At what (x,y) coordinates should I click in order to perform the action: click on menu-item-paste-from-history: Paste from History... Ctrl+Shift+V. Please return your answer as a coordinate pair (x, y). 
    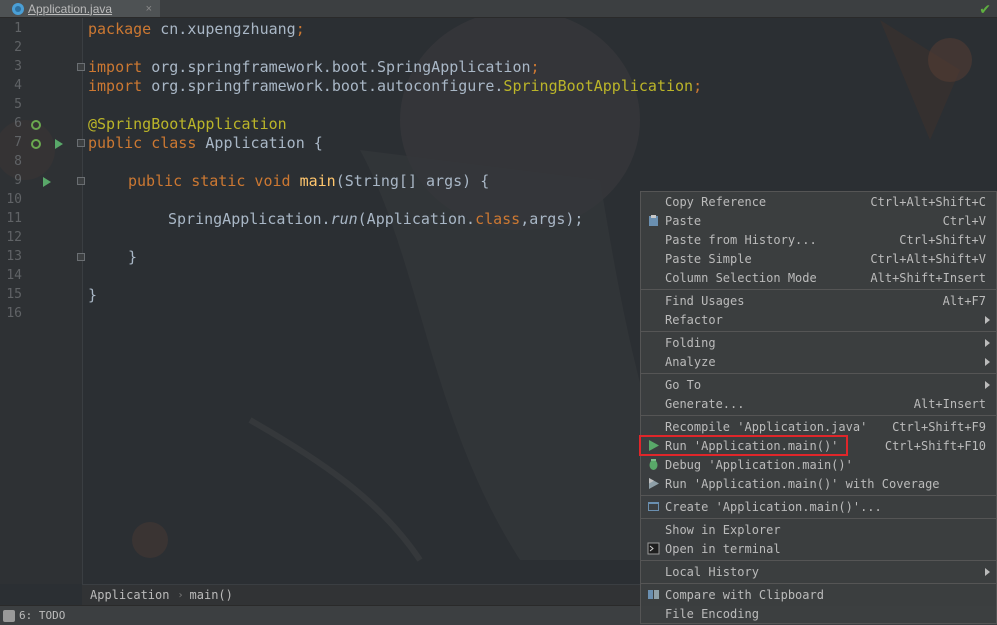
    Looking at the image, I should click on (818, 239).